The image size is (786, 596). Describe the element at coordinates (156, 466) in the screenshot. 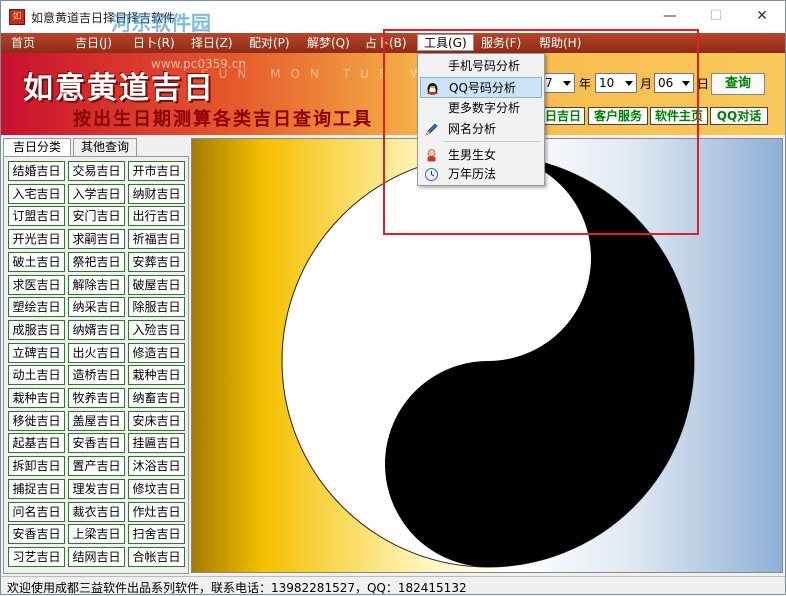

I see `jiri-button: 沐浴吉日` at that location.